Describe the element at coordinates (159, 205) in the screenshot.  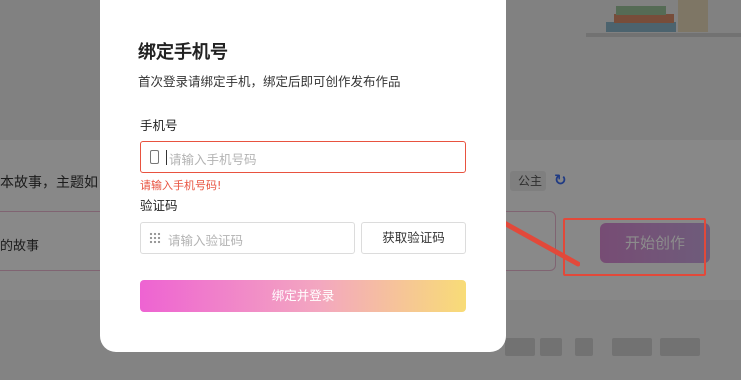
I see `code-label: 验证码` at that location.